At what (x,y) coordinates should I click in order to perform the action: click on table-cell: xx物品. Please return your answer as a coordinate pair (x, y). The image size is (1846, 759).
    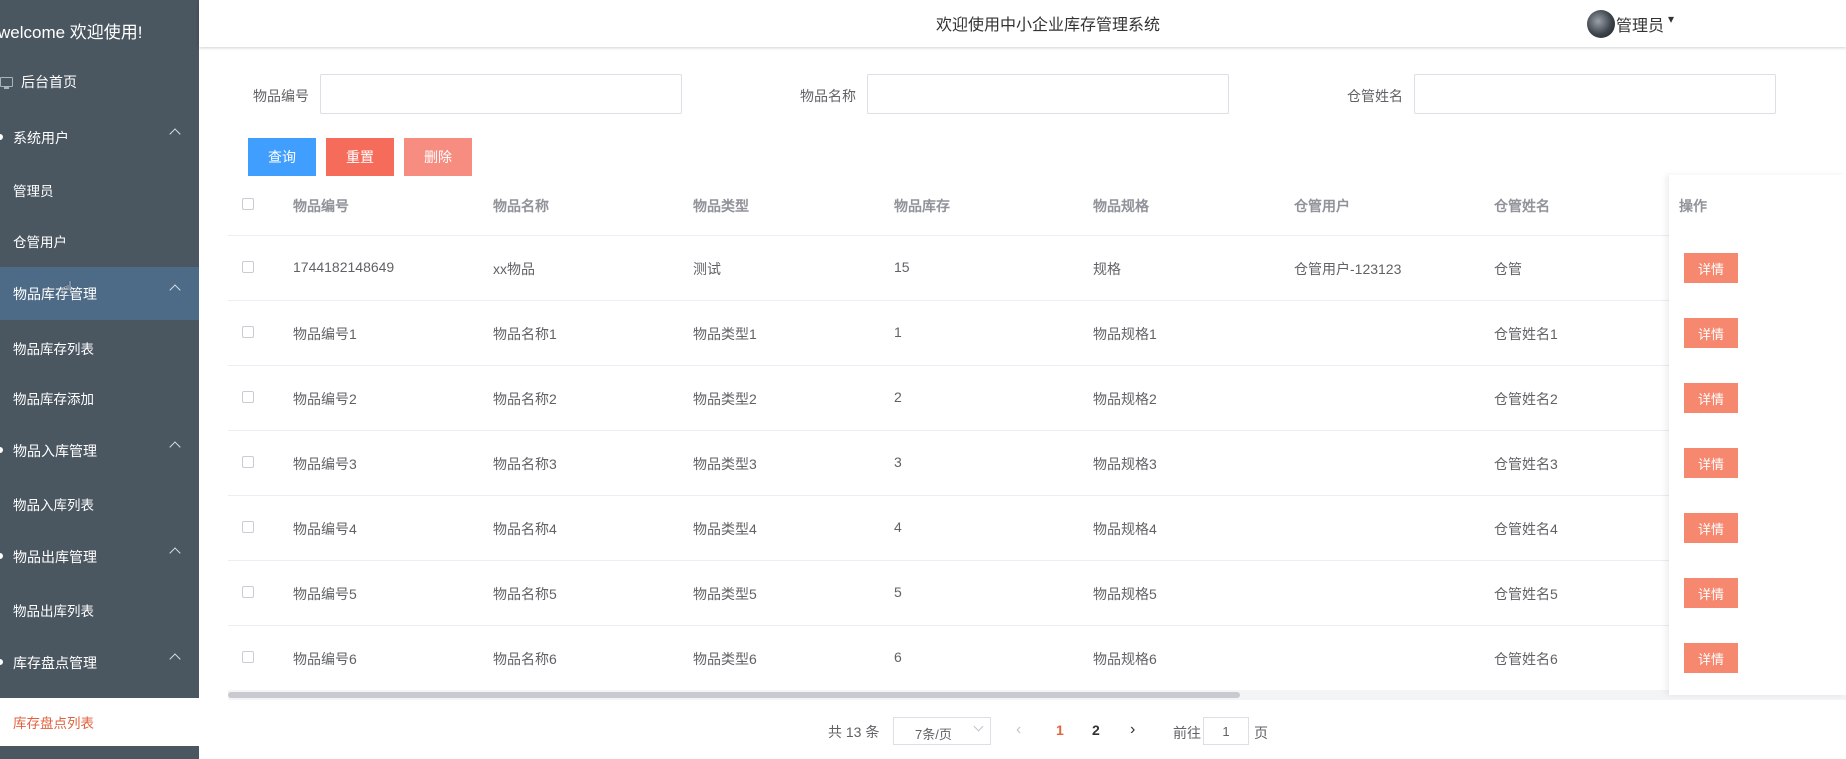
    Looking at the image, I should click on (514, 269).